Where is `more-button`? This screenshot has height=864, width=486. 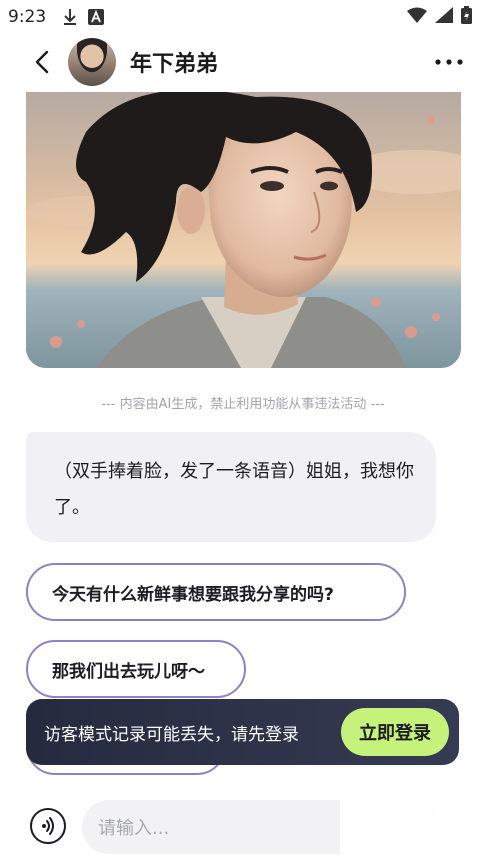
more-button is located at coordinates (449, 62).